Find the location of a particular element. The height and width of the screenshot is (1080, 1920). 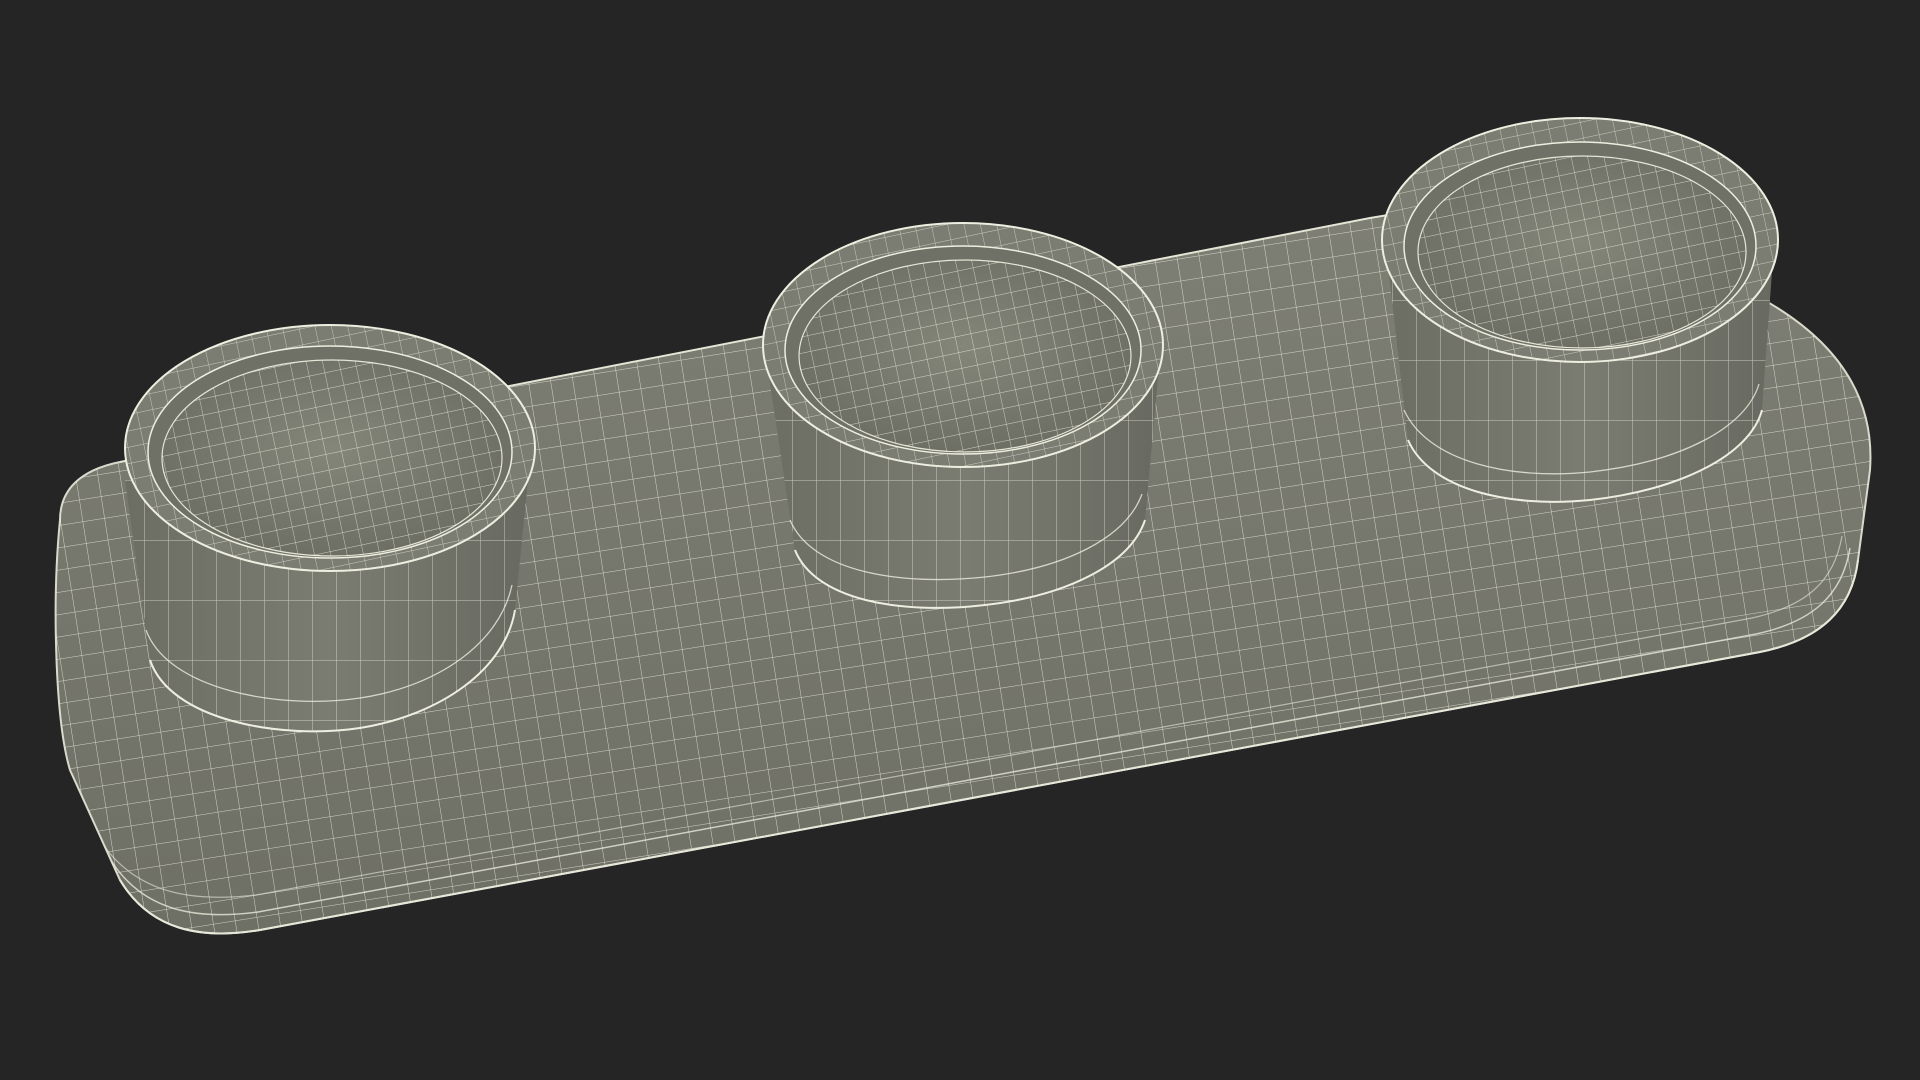

cup-left is located at coordinates (330, 528).